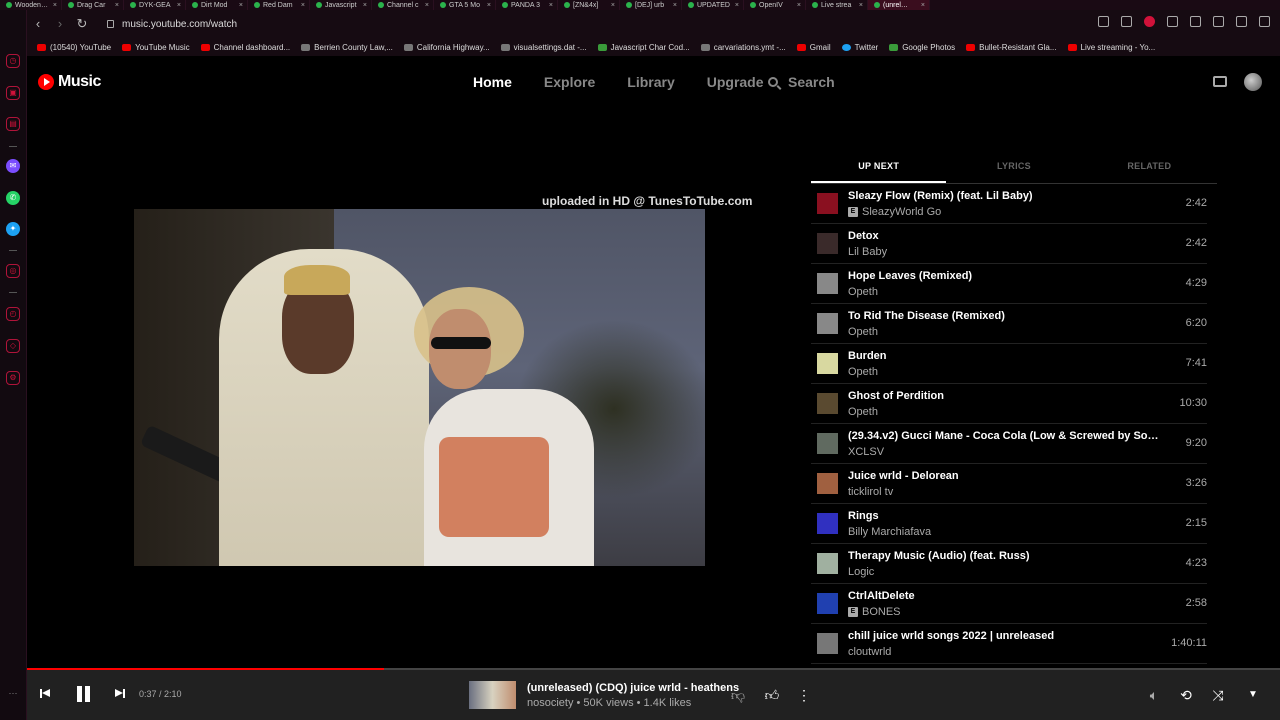 This screenshot has width=1280, height=720. Describe the element at coordinates (1103, 21) in the screenshot. I see `edit-icon` at that location.